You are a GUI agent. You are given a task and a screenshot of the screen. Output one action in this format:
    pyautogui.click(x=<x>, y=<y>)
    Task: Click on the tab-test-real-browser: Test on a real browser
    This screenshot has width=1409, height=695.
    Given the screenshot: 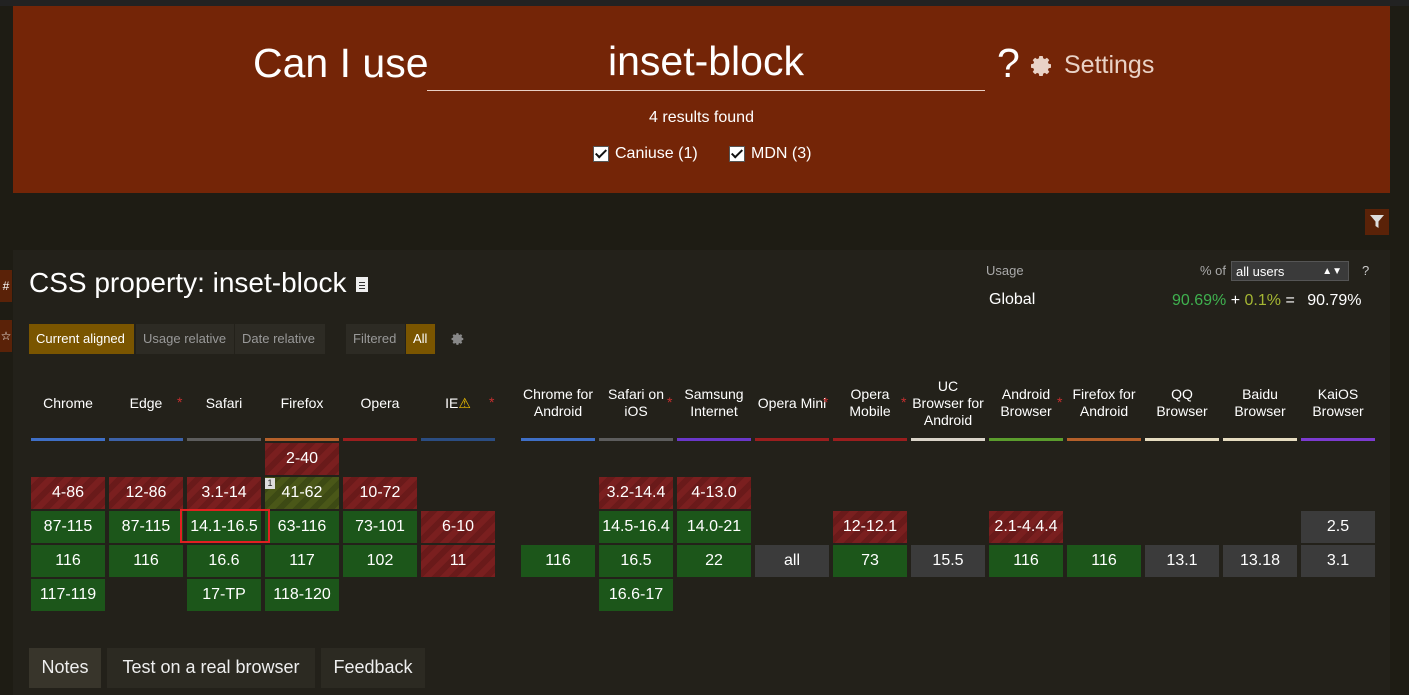 What is the action you would take?
    pyautogui.click(x=211, y=668)
    